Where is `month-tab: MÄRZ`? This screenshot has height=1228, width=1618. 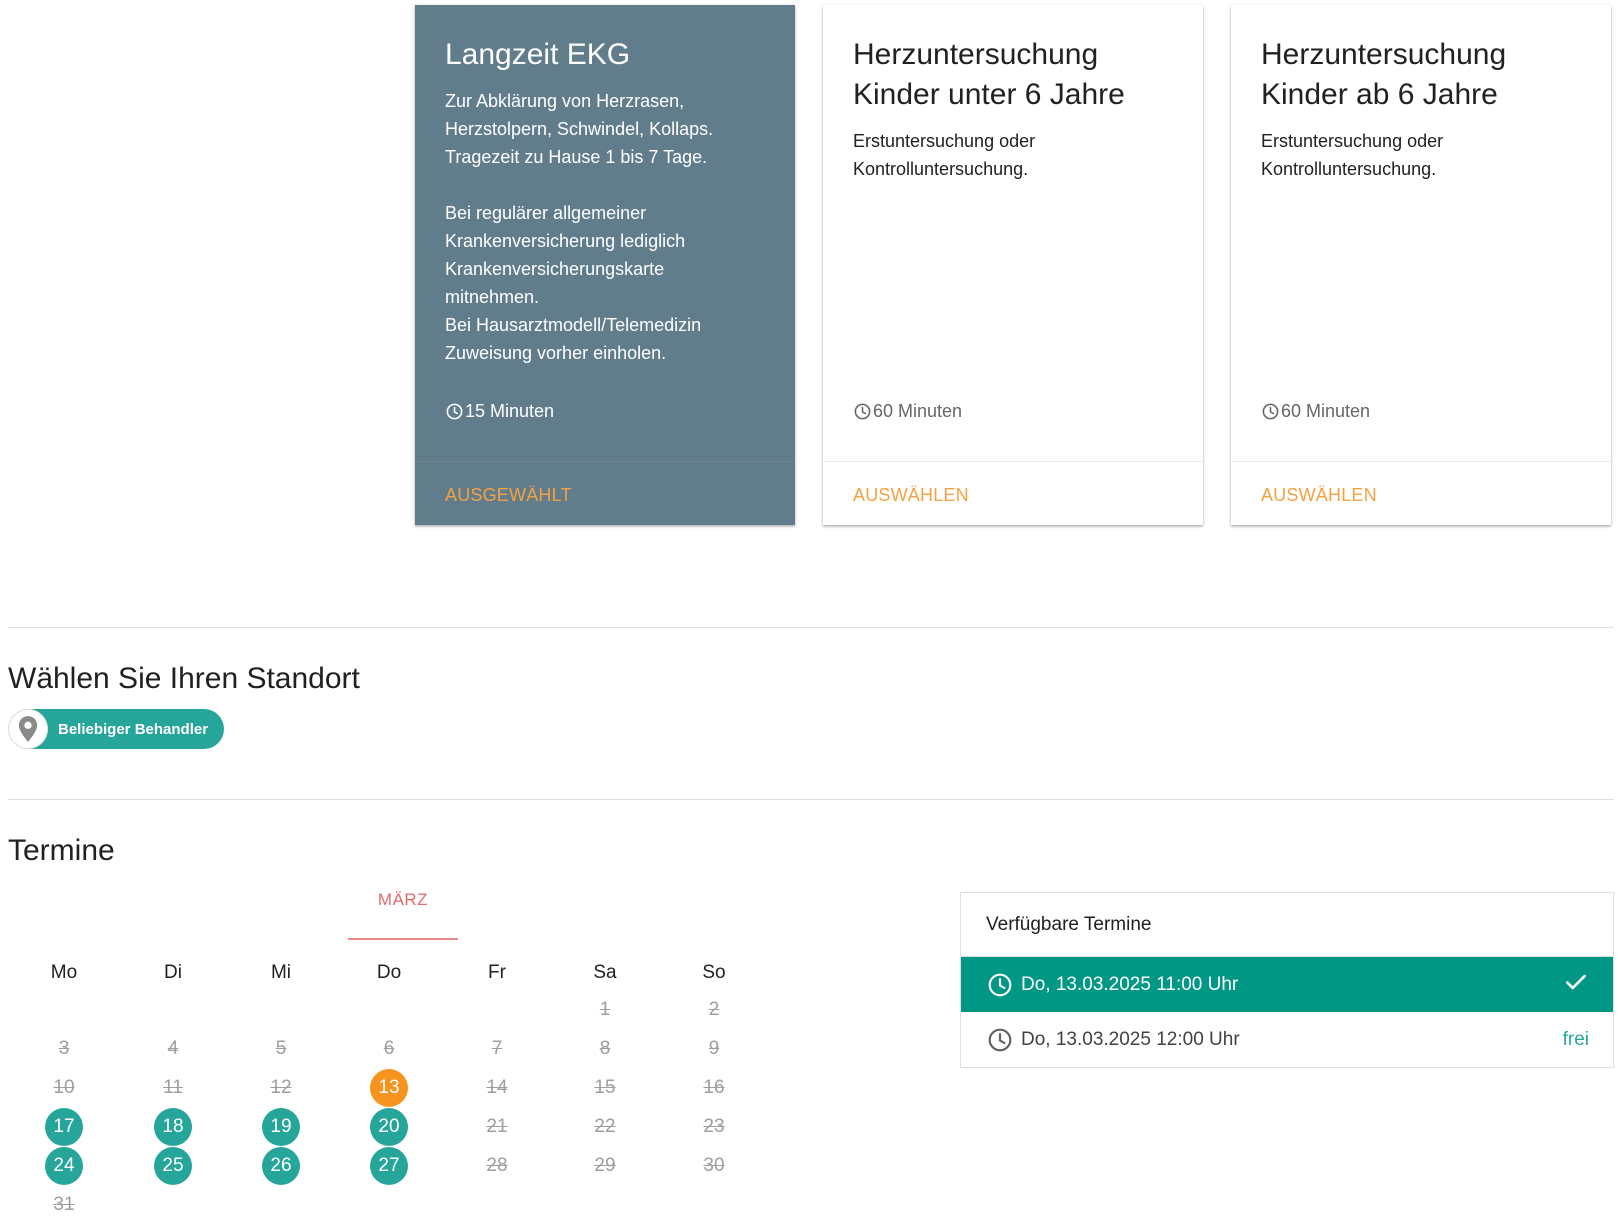
month-tab: MÄRZ is located at coordinates (403, 900).